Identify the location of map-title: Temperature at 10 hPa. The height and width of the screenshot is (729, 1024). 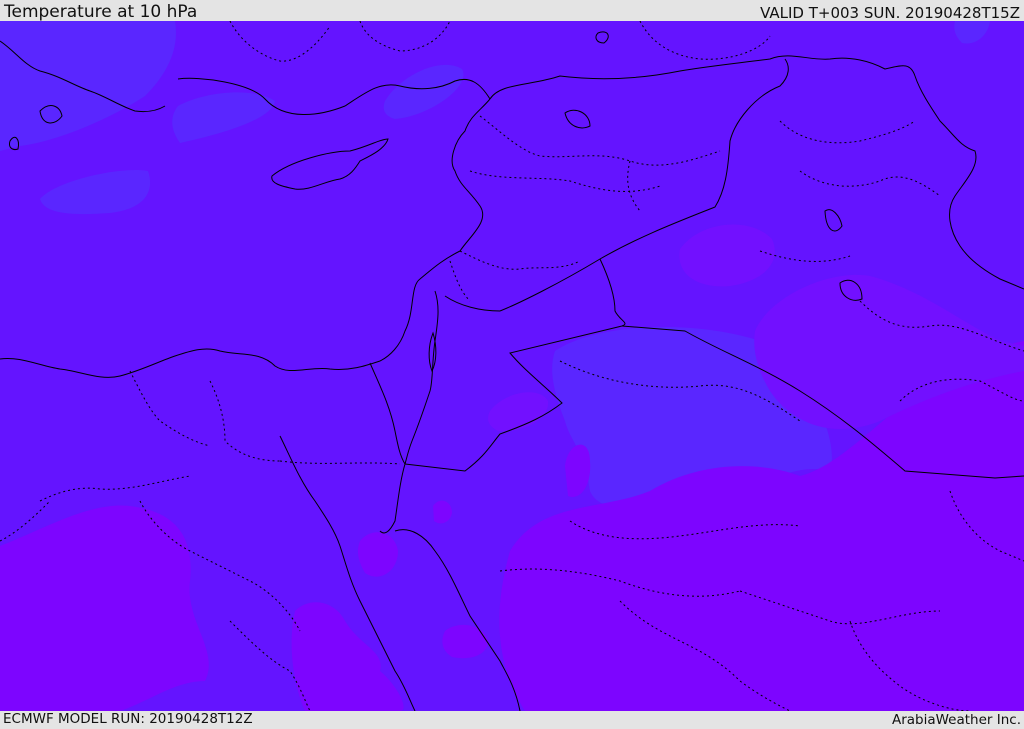
(101, 12).